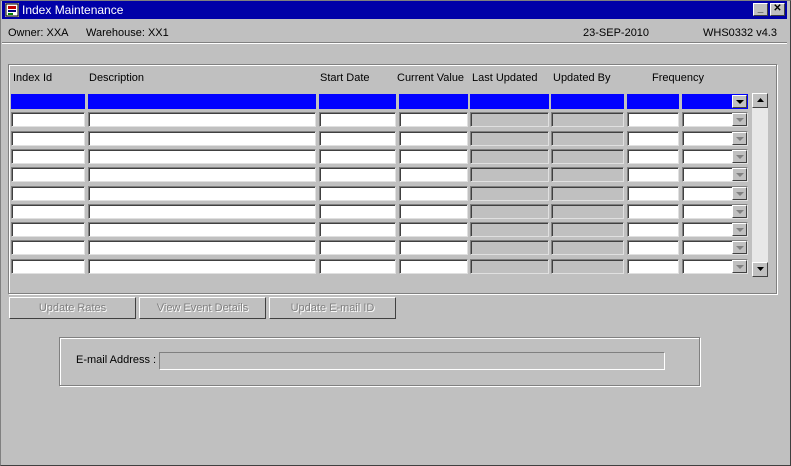 Image resolution: width=791 pixels, height=466 pixels. I want to click on vertical-scrollbar, so click(760, 185).